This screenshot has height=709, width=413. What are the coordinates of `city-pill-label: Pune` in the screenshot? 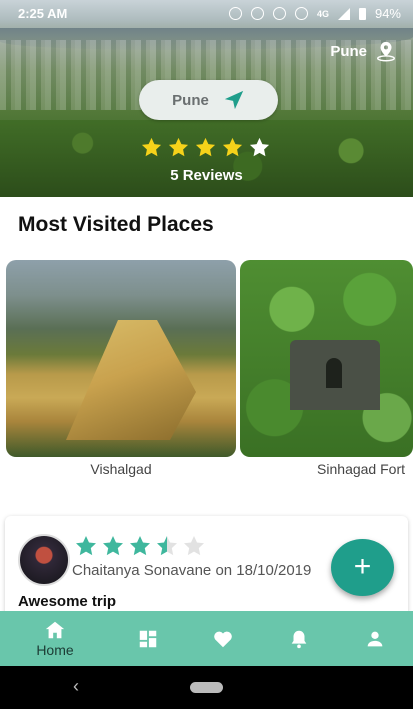 It's located at (190, 100).